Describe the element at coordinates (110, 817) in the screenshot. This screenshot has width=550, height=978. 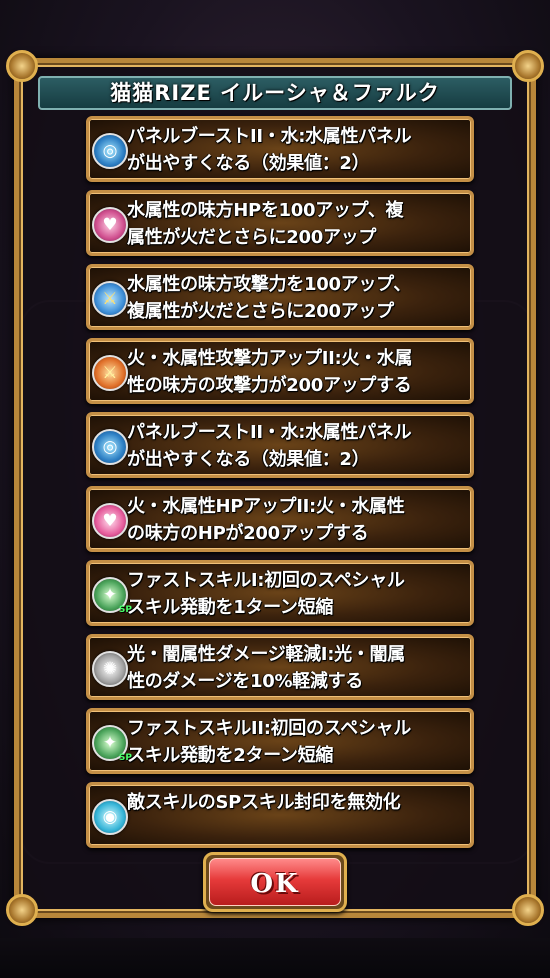
I see `seal-guard-icon: ◉` at that location.